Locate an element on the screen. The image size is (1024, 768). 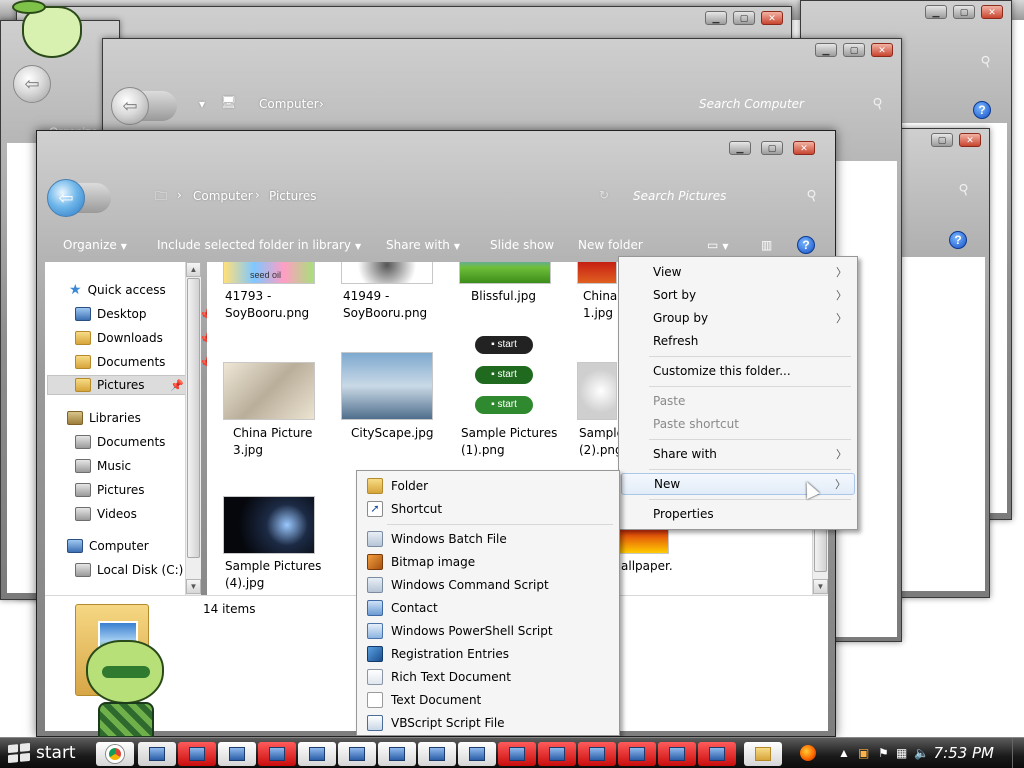
menu-item-share-with: Share with 〉 is located at coordinates (738, 454).